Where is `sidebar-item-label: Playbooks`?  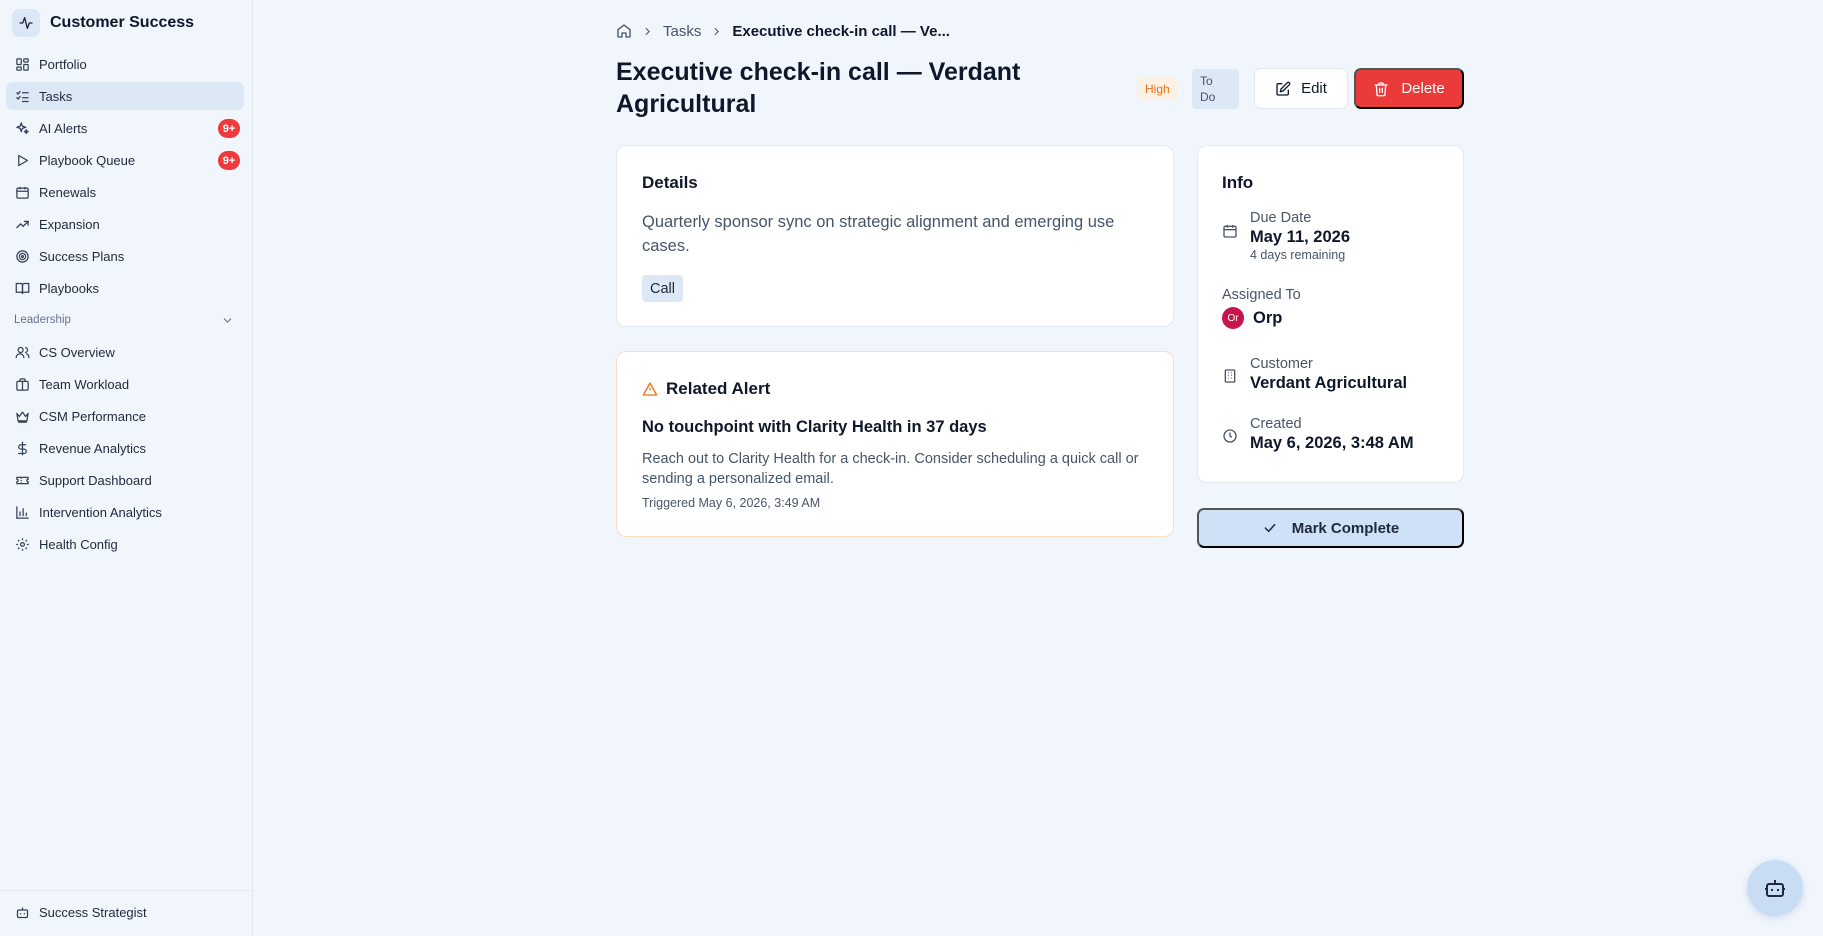
sidebar-item-label: Playbooks is located at coordinates (69, 288).